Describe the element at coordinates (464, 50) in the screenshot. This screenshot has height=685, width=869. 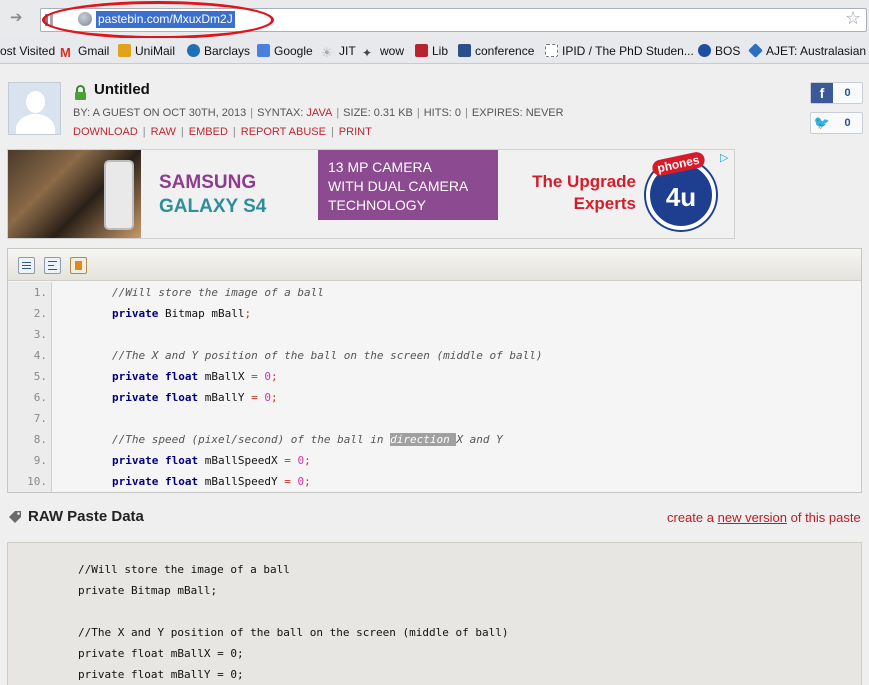
I see `conference-icon` at that location.